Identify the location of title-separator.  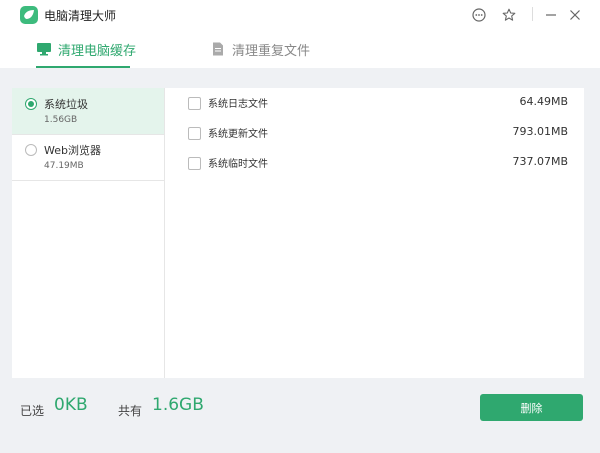
(532, 14).